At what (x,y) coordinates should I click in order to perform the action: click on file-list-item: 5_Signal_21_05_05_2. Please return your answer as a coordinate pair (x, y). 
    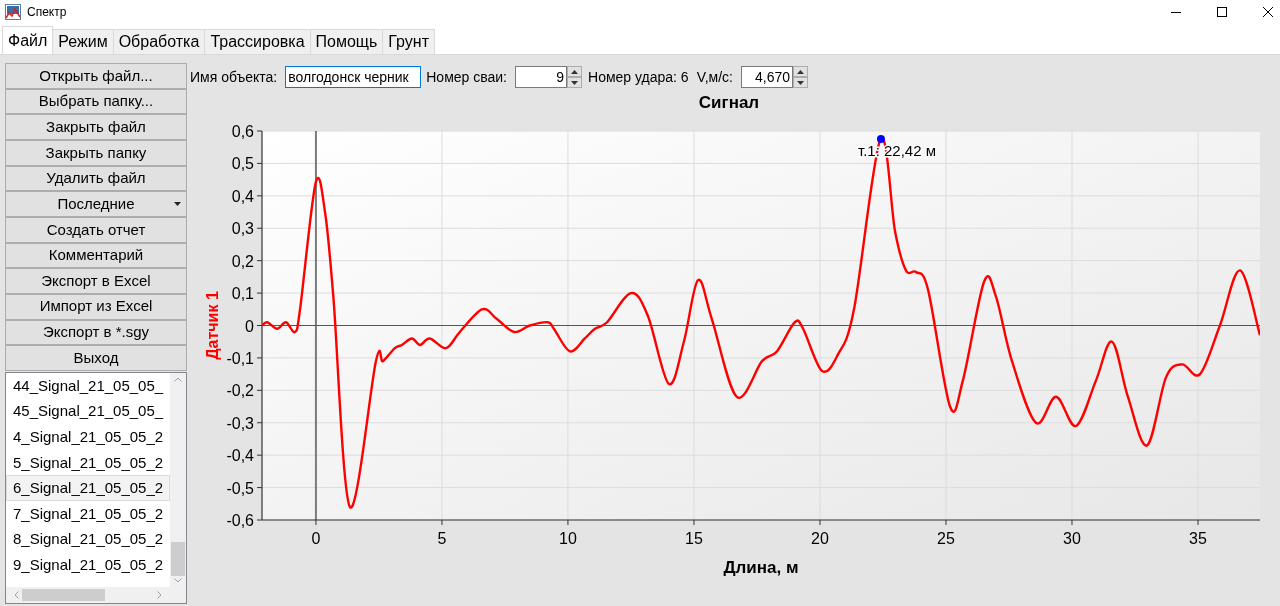
    Looking at the image, I should click on (88, 462).